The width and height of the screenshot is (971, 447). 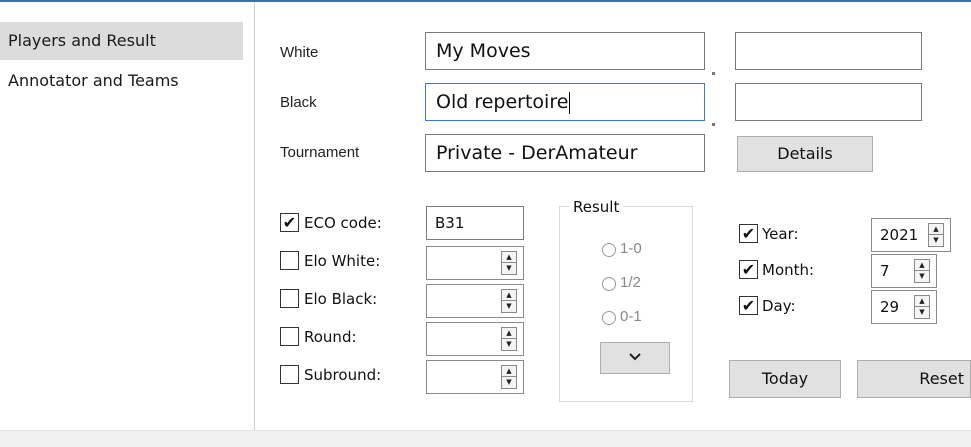 What do you see at coordinates (475, 301) in the screenshot?
I see `elo-black-stepper: ▲ ▼` at bounding box center [475, 301].